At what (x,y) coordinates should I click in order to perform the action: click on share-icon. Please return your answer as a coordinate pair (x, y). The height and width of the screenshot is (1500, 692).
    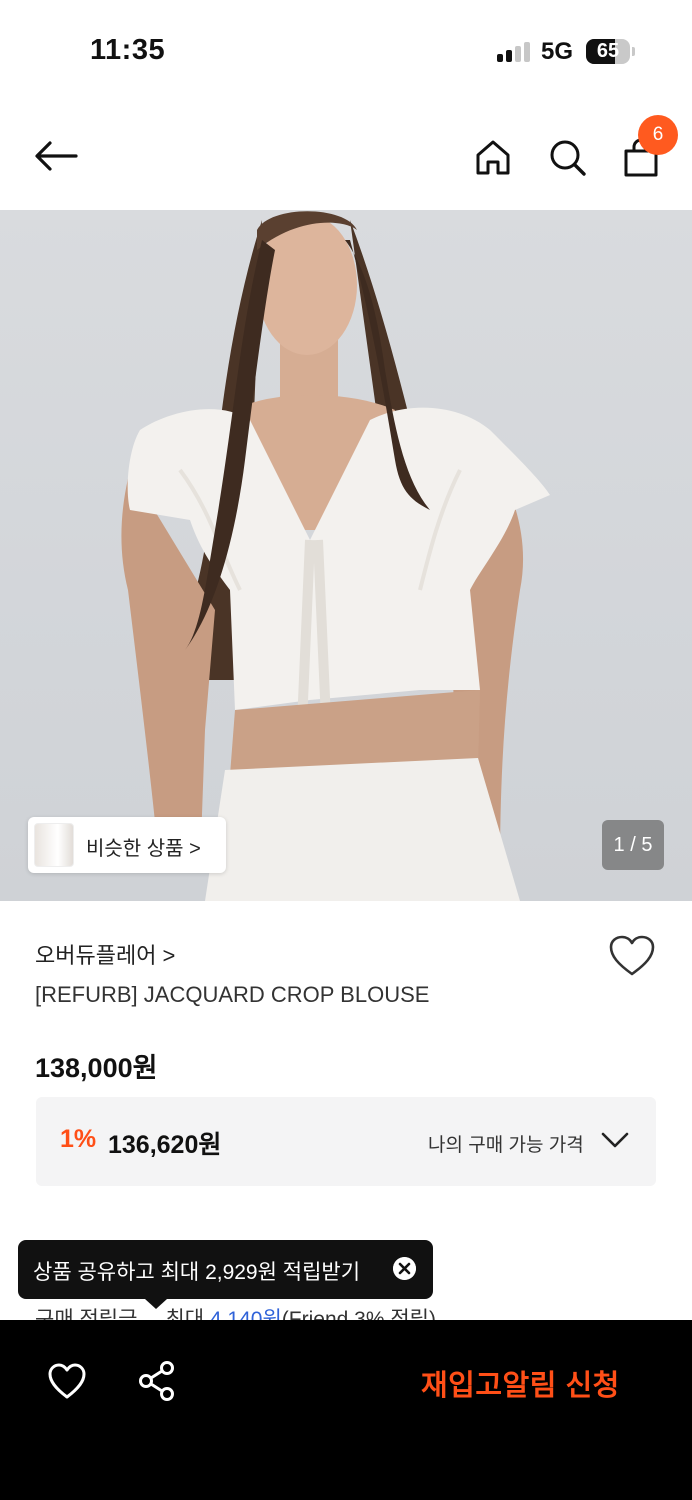
    Looking at the image, I should click on (157, 1381).